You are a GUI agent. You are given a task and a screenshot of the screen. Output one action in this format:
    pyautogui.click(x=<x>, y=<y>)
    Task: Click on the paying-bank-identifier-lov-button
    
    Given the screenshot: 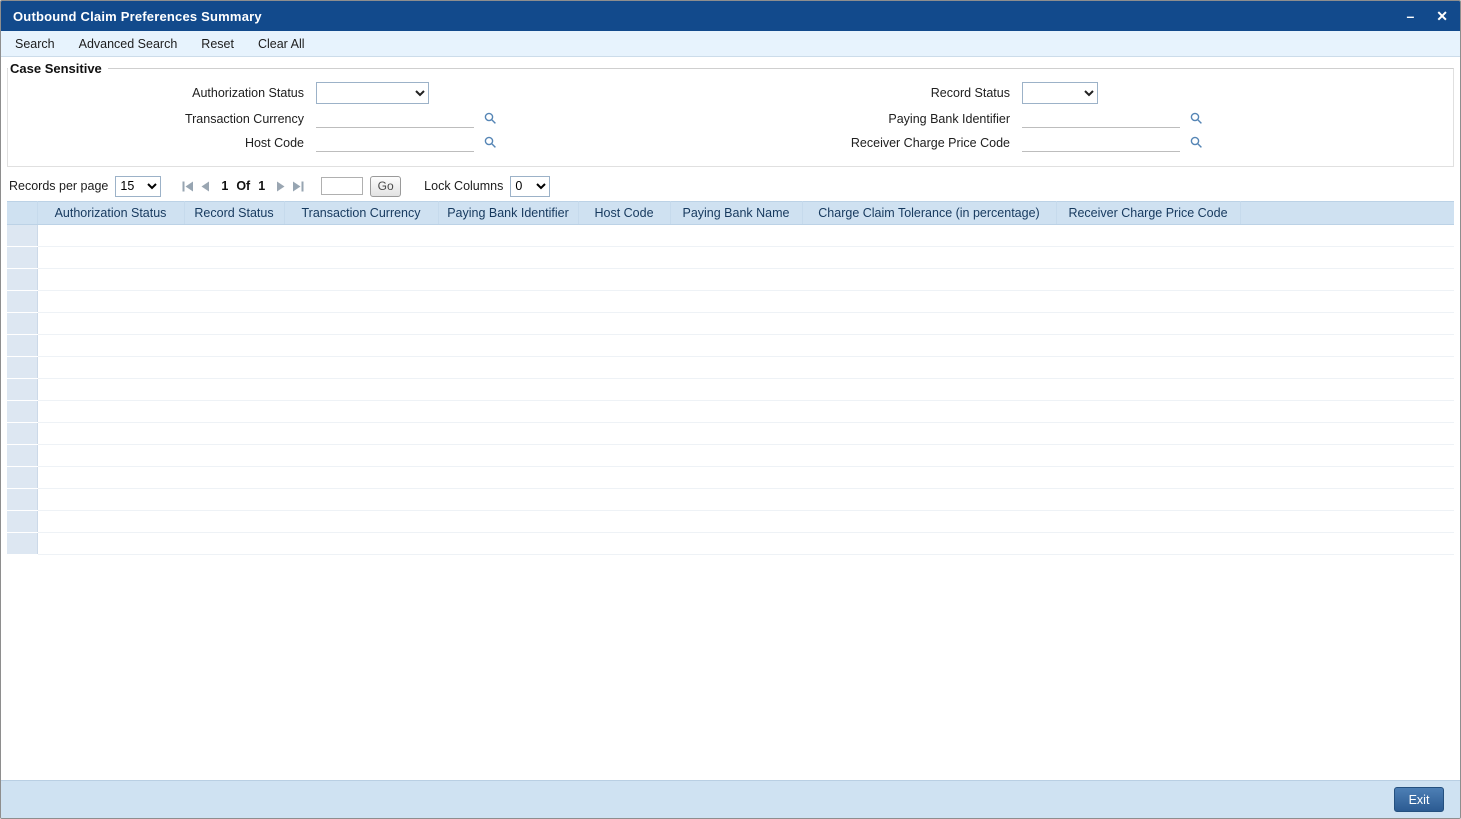 What is the action you would take?
    pyautogui.click(x=1196, y=118)
    